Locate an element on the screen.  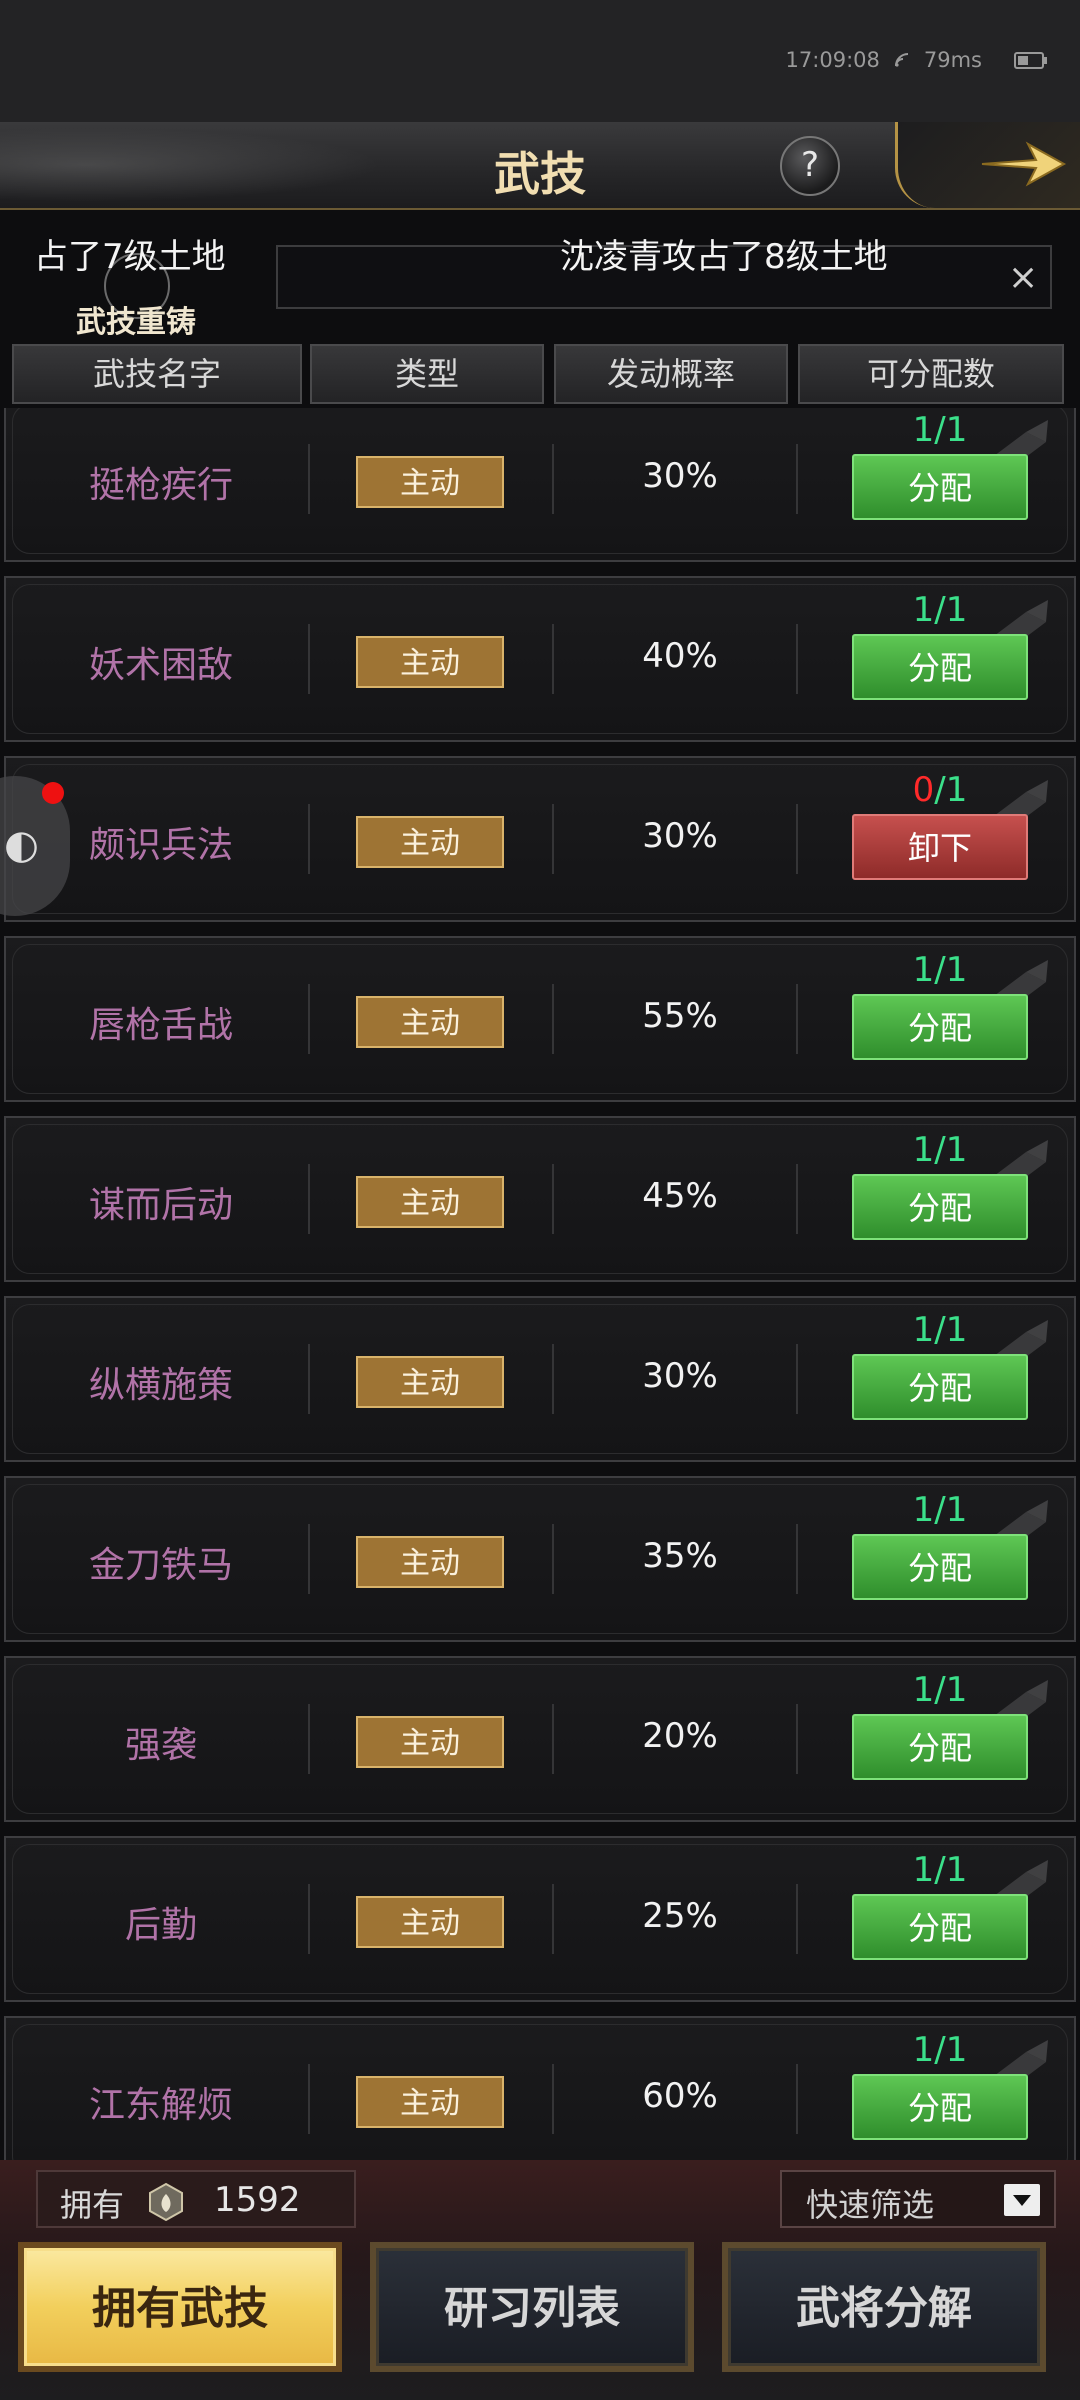
arrow-right-icon is located at coordinates (1024, 164).